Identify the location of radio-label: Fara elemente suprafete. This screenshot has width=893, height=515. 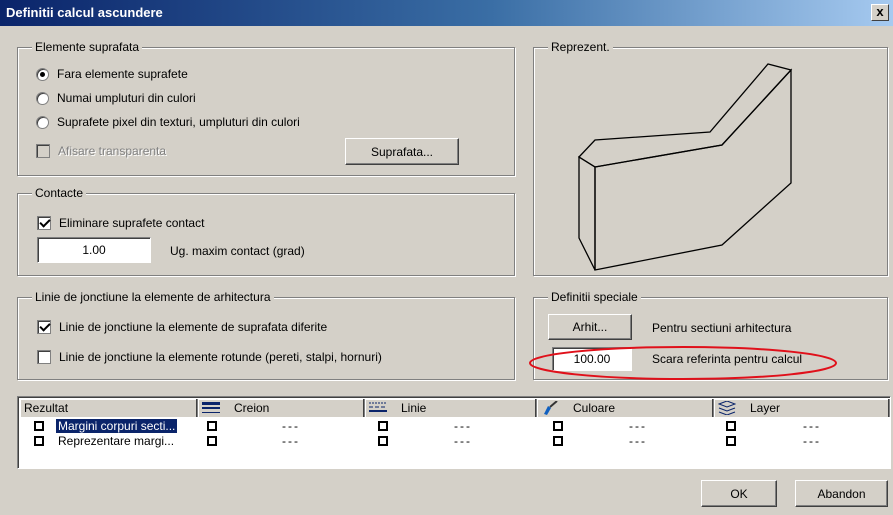
(122, 74).